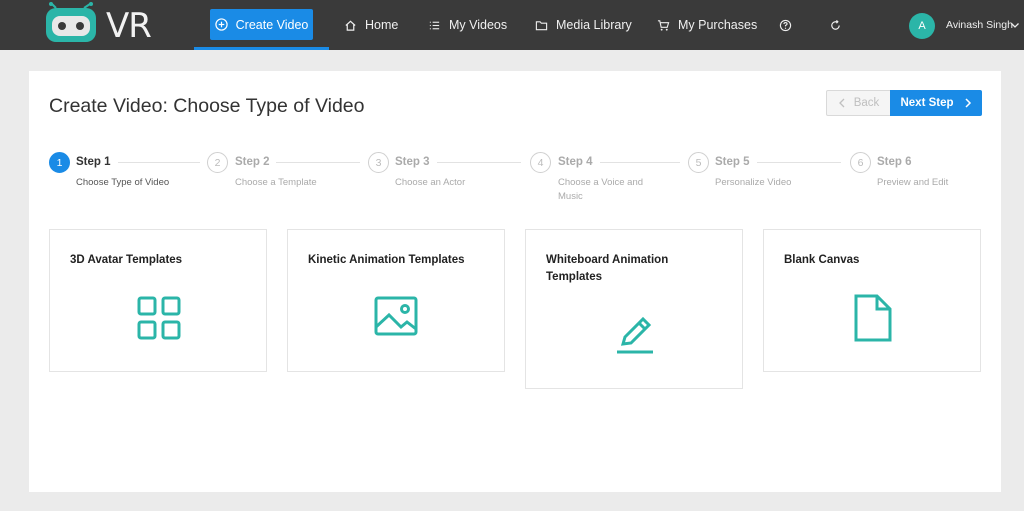 This screenshot has height=511, width=1024. I want to click on user-avatar: A, so click(922, 26).